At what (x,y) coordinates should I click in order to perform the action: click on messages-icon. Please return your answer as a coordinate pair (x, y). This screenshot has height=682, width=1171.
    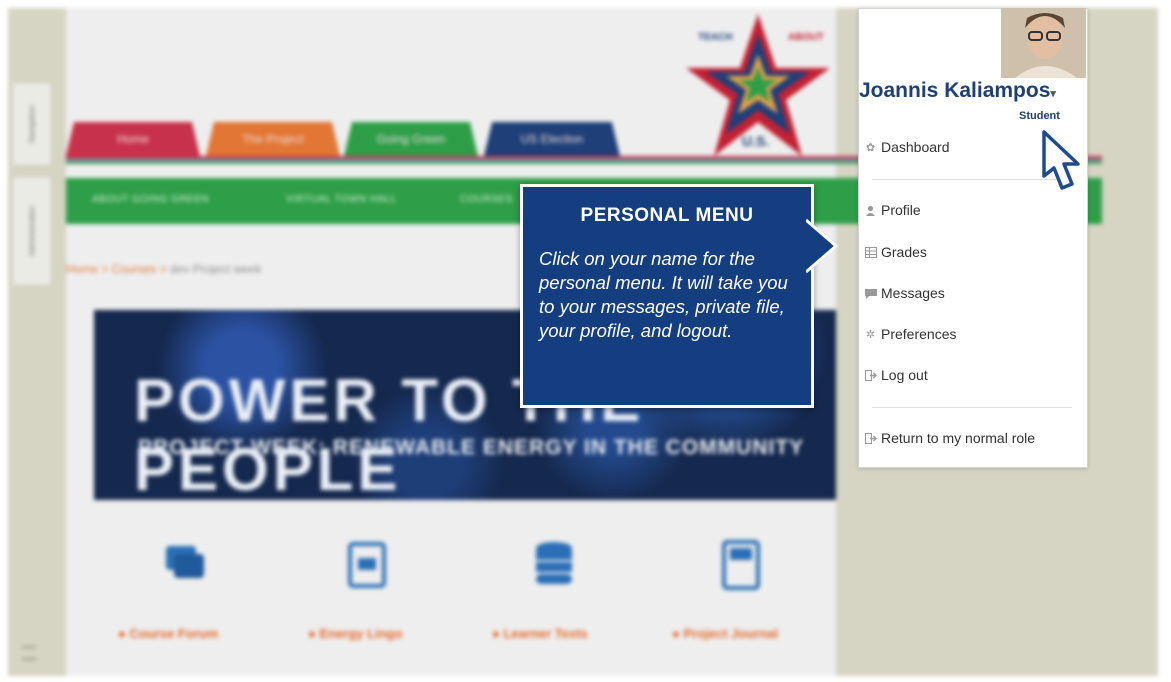
    Looking at the image, I should click on (870, 293).